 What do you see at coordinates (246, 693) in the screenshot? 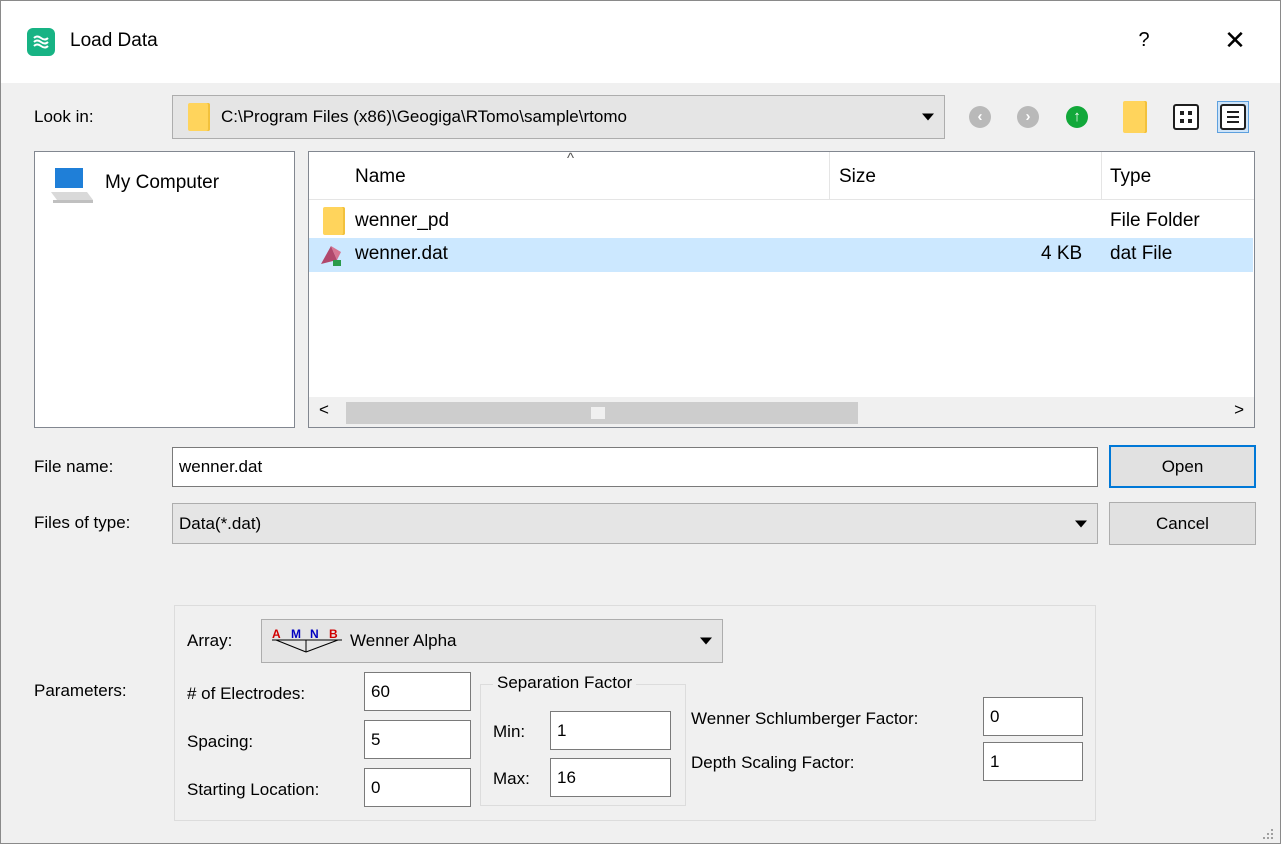
I see `electrodes-label: # of Electrodes:` at bounding box center [246, 693].